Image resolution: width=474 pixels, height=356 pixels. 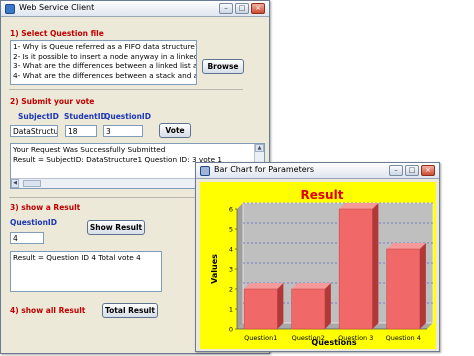 What do you see at coordinates (259, 148) in the screenshot?
I see `scroll-up-icon: ▲` at bounding box center [259, 148].